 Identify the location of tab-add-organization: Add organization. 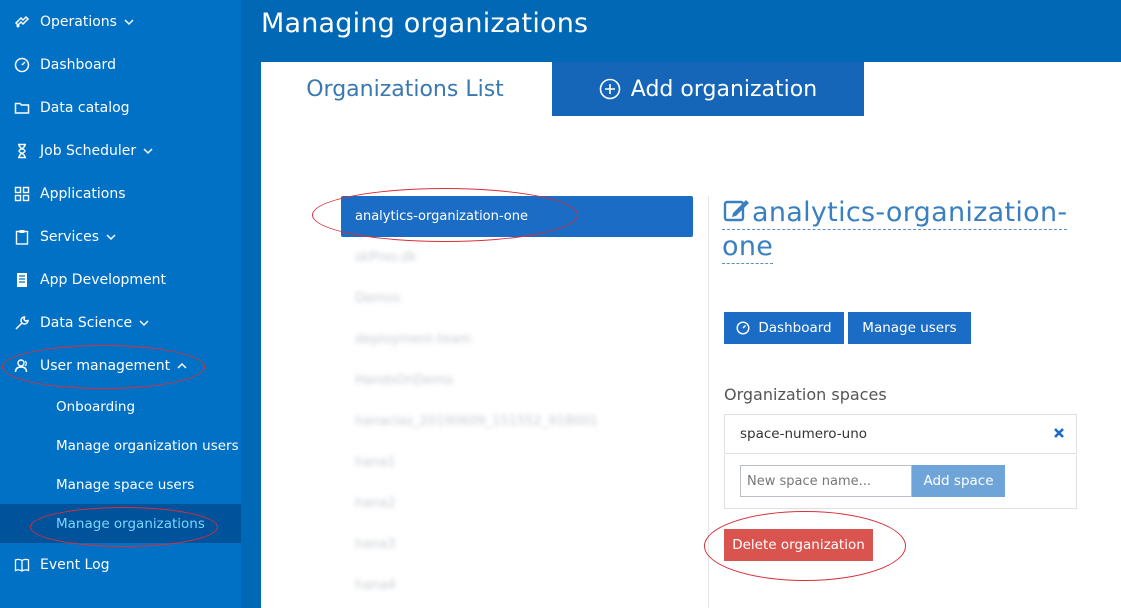
(708, 89).